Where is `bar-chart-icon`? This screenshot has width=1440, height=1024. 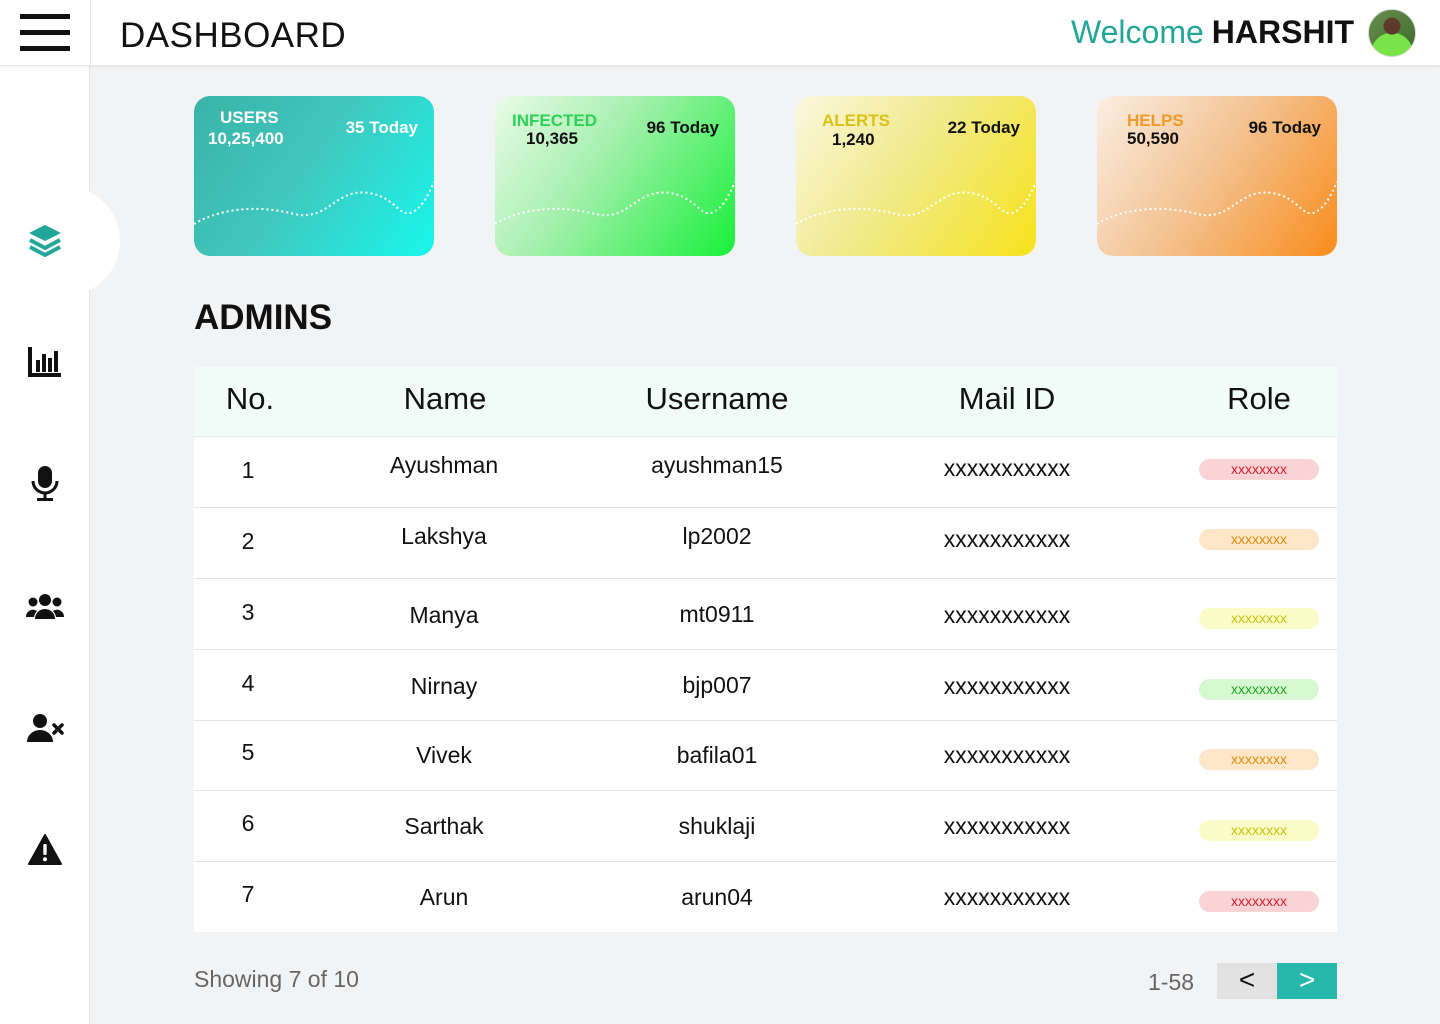 bar-chart-icon is located at coordinates (45, 361).